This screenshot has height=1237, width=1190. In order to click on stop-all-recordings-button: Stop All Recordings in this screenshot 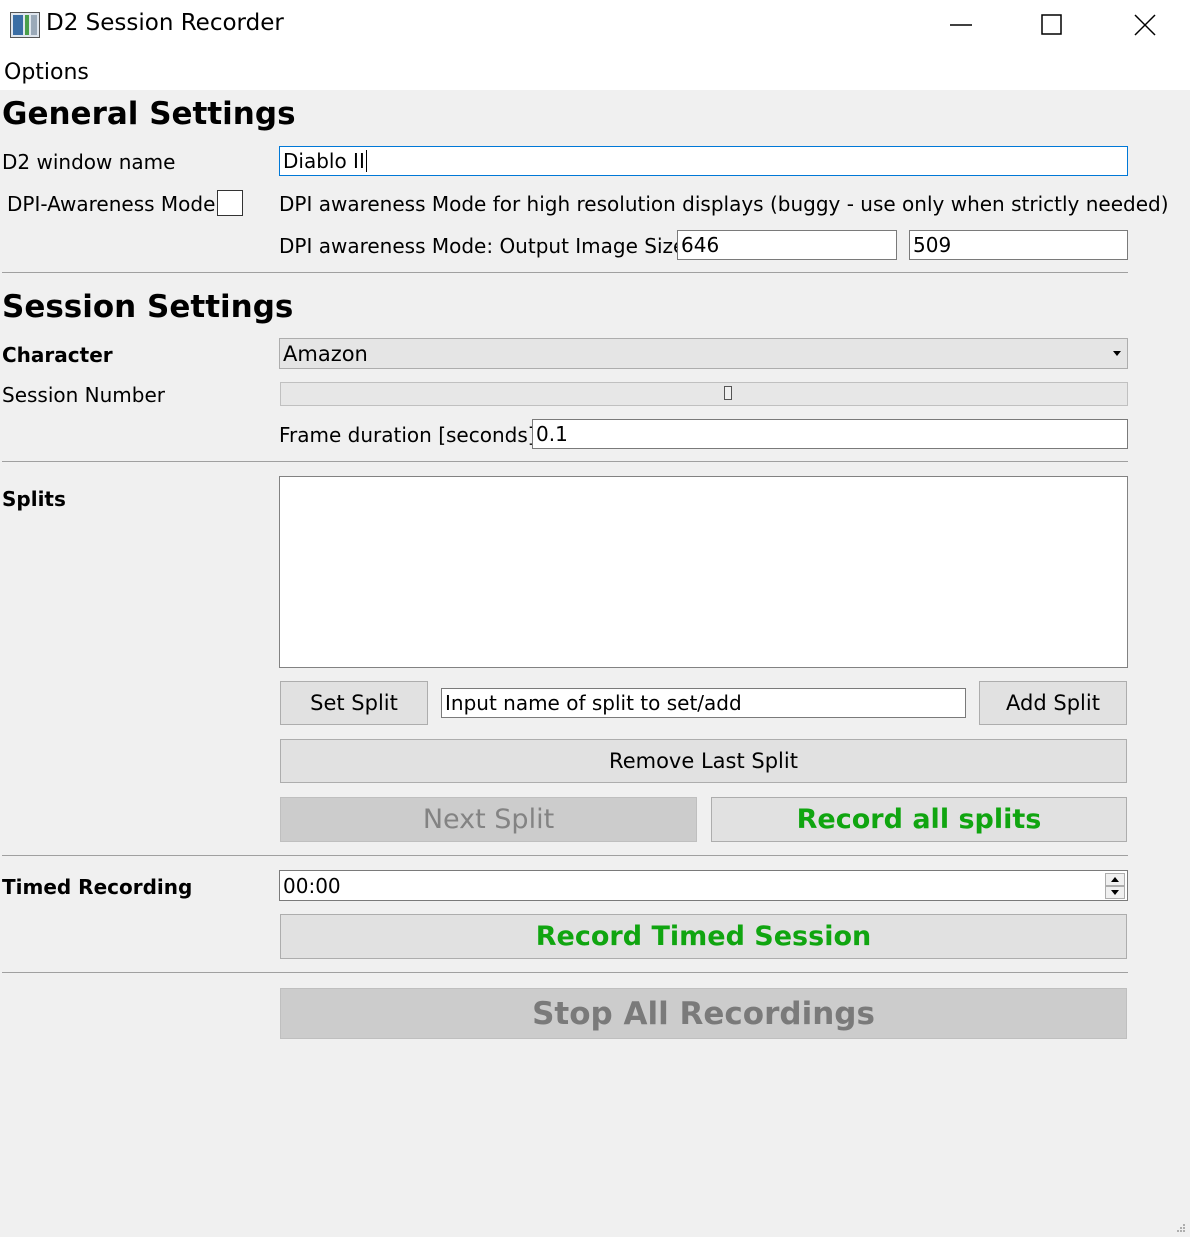, I will do `click(703, 1013)`.